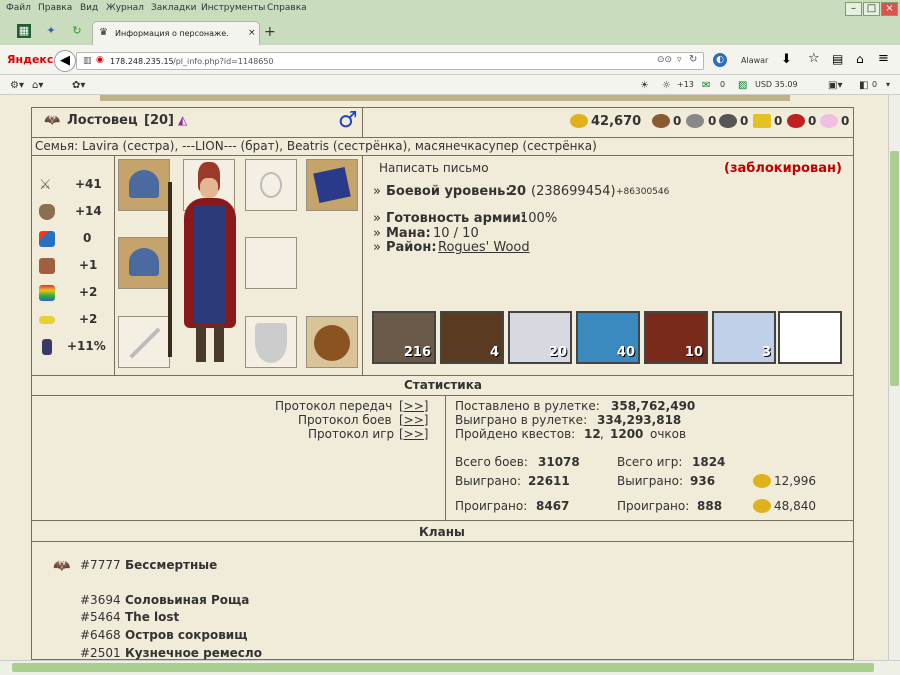  What do you see at coordinates (720, 60) in the screenshot?
I see `alawar-icon: ◐` at bounding box center [720, 60].